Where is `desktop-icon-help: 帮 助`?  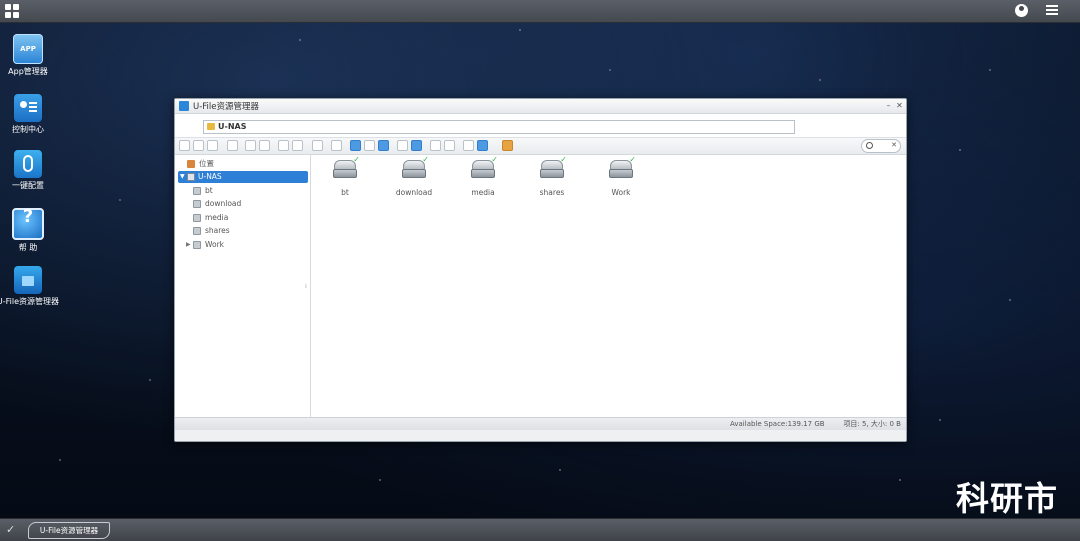
desktop-icon-help: 帮 助 is located at coordinates (31, 230).